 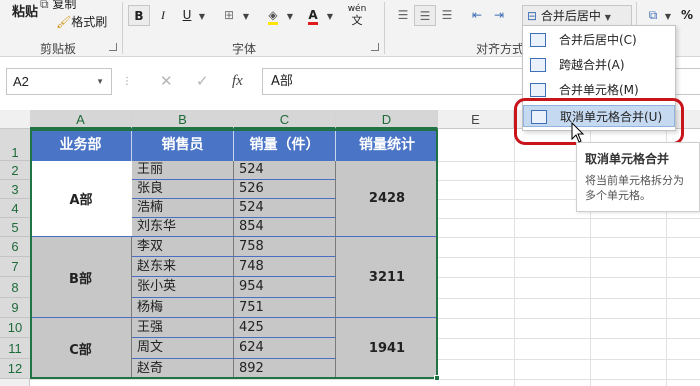 What do you see at coordinates (183, 369) in the screenshot?
I see `salesperson-cell: 赵奇` at bounding box center [183, 369].